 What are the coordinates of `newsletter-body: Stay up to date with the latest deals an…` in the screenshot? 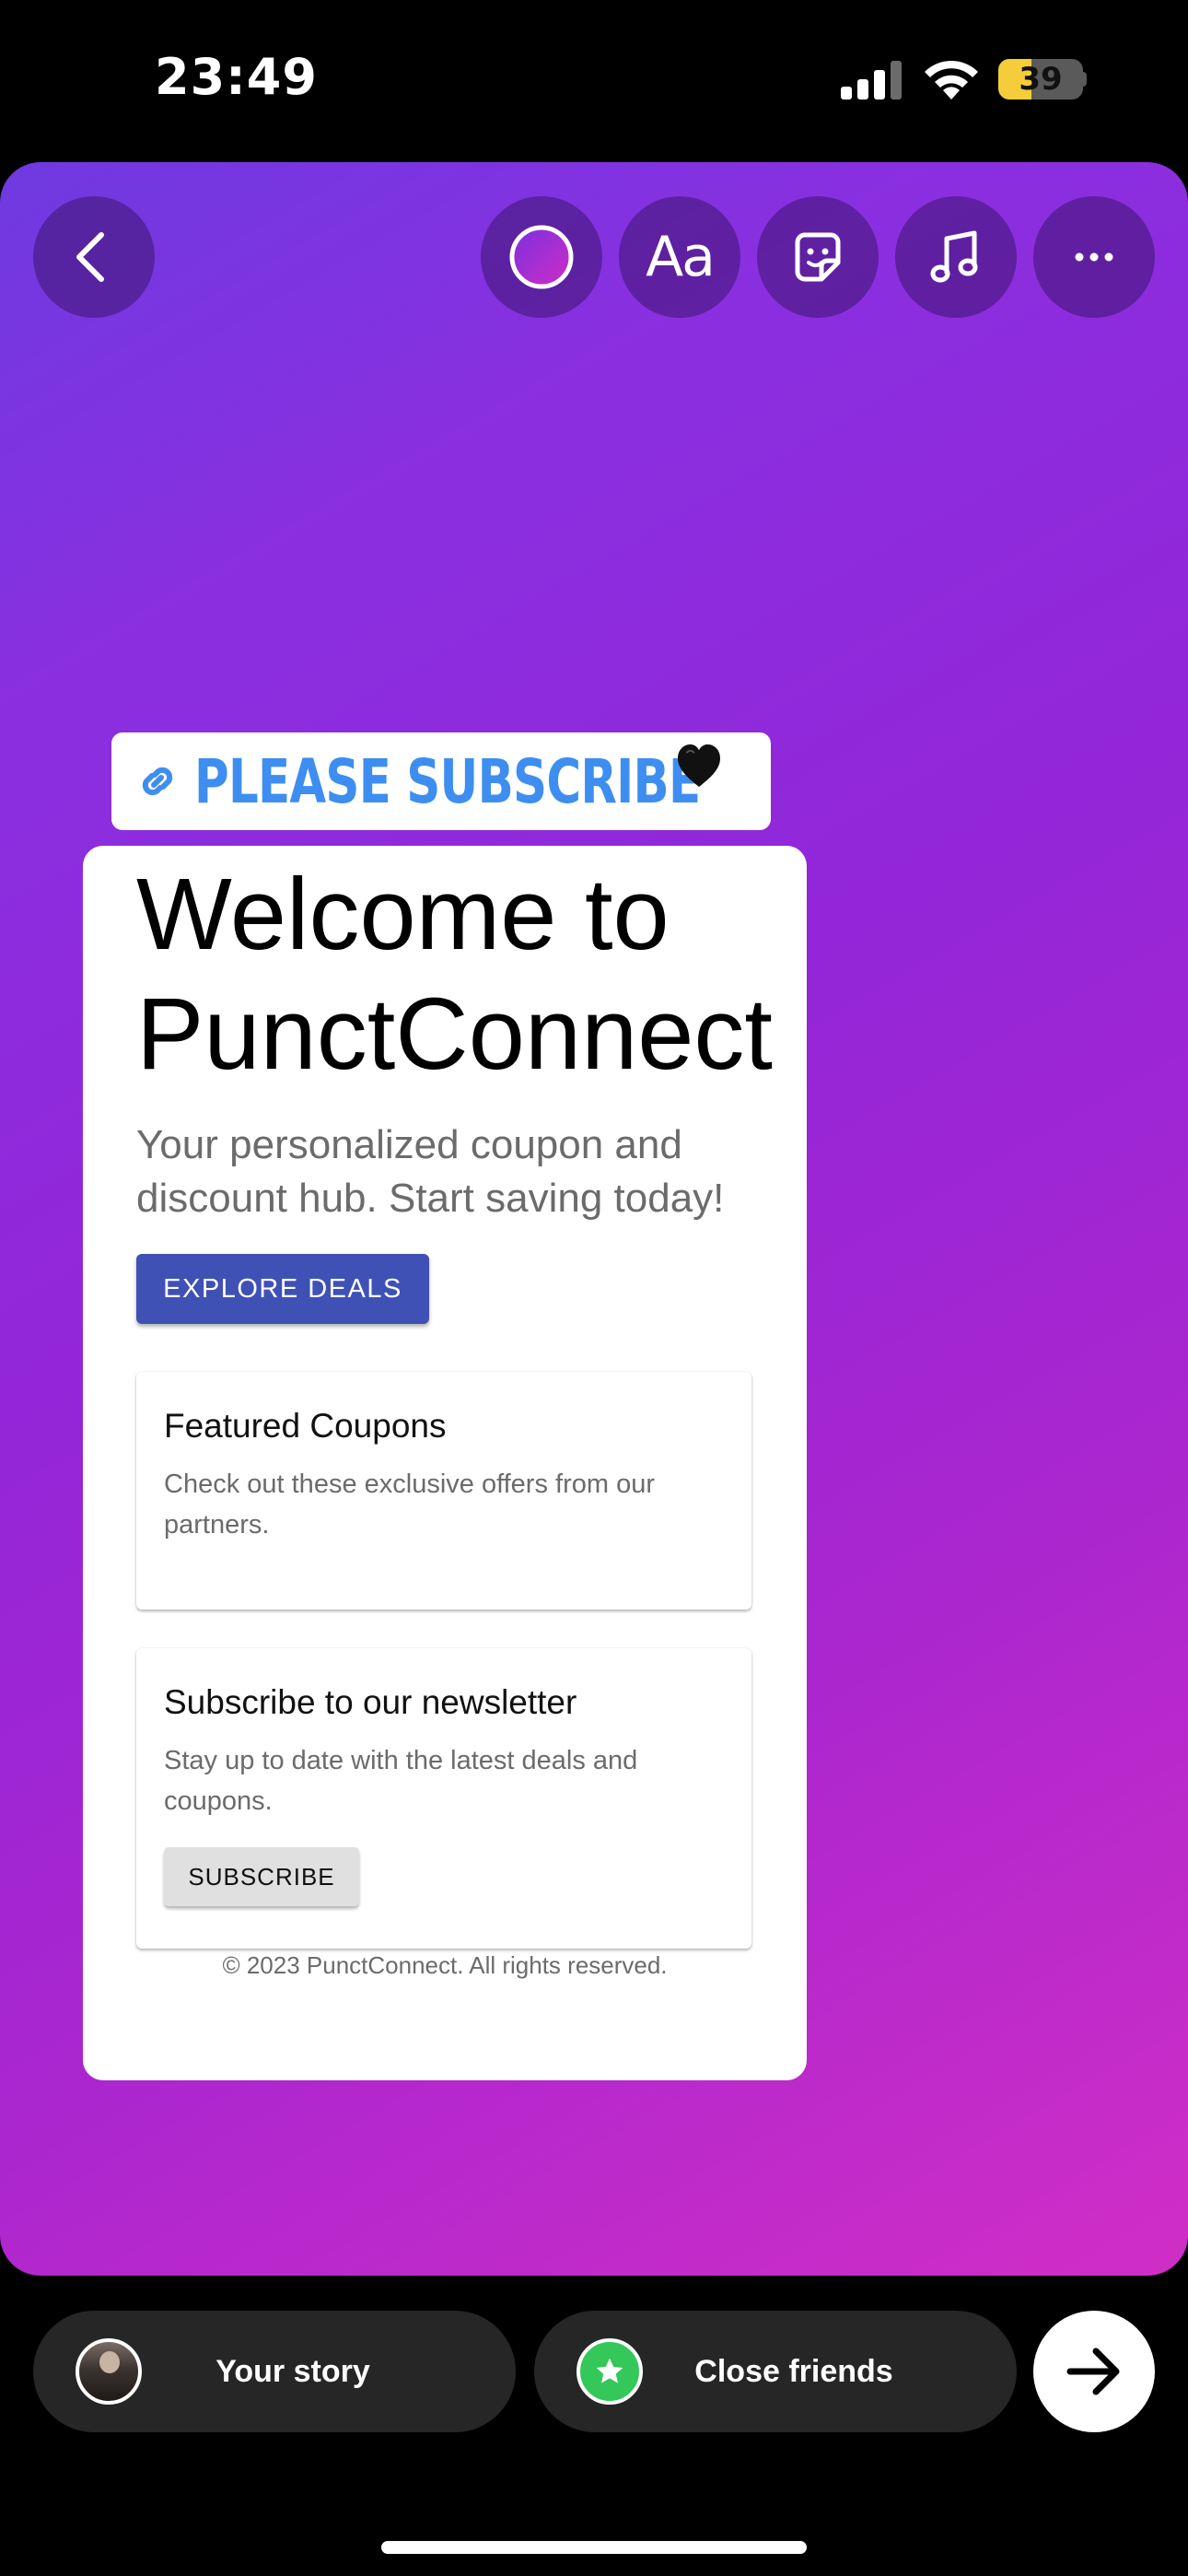 It's located at (401, 1781).